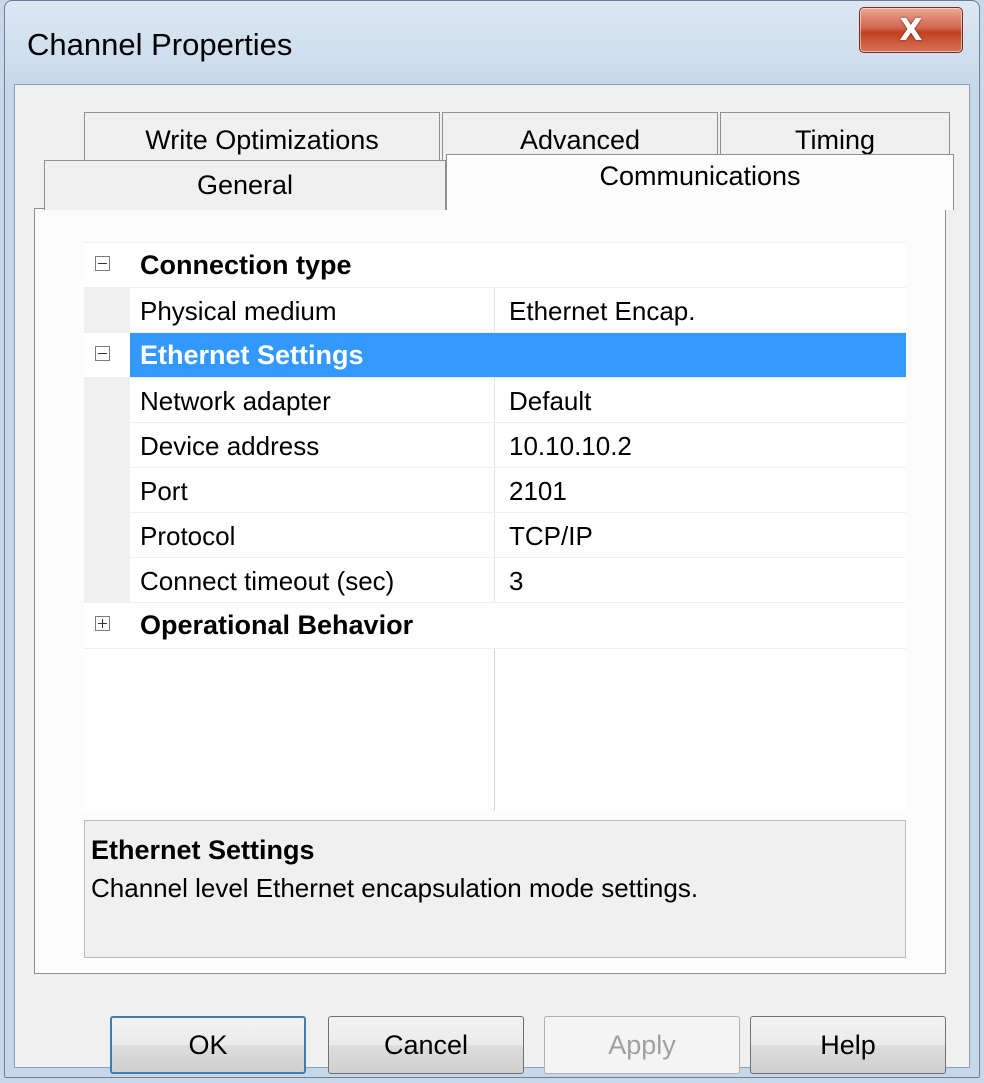 This screenshot has height=1083, width=984. What do you see at coordinates (495, 355) in the screenshot?
I see `category-ethernet-settings: Ethernet Settings` at bounding box center [495, 355].